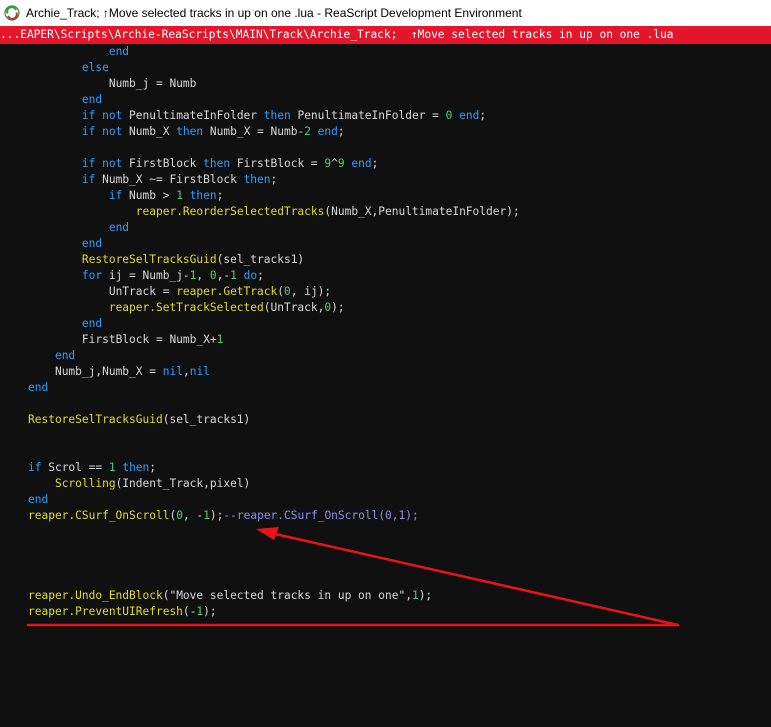  Describe the element at coordinates (153, 131) in the screenshot. I see `code-token: Numb_X` at that location.